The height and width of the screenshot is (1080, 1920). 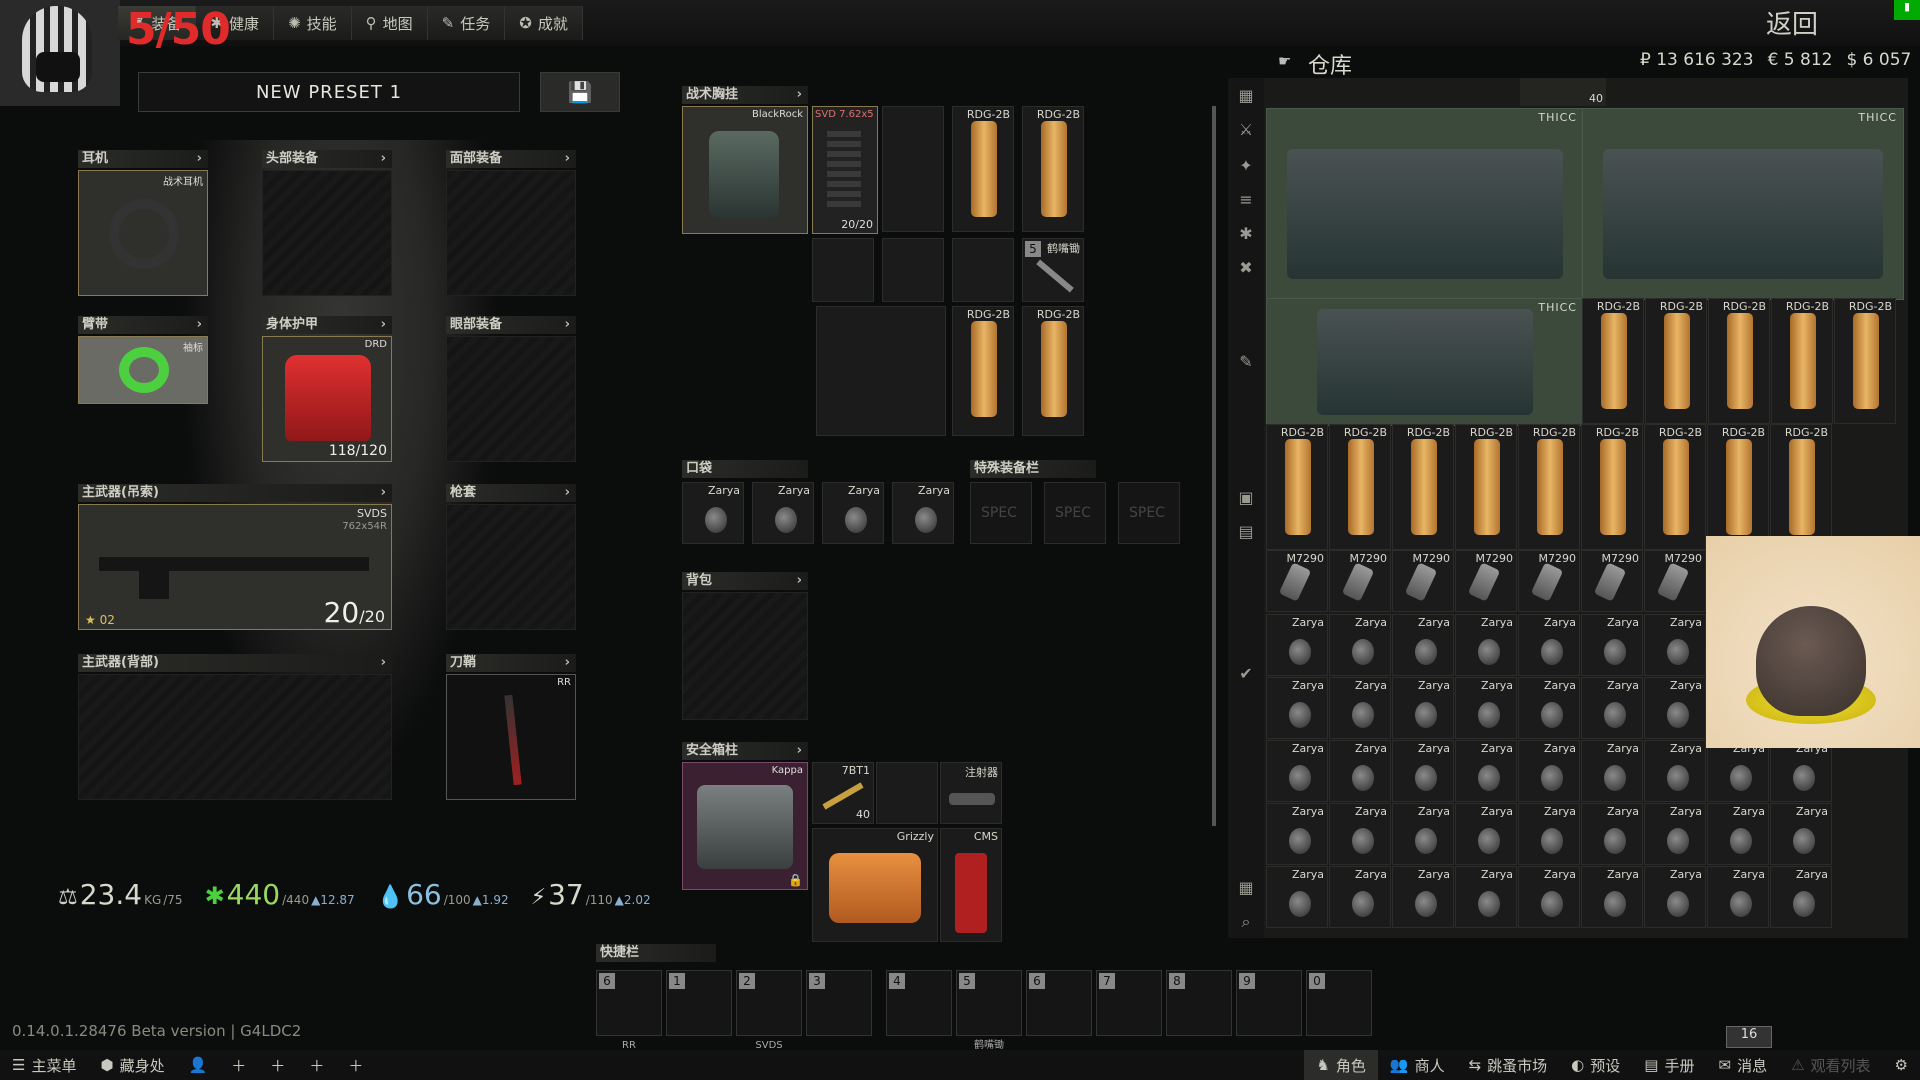 What do you see at coordinates (919, 1003) in the screenshot?
I see `quickbar-slot: 4` at bounding box center [919, 1003].